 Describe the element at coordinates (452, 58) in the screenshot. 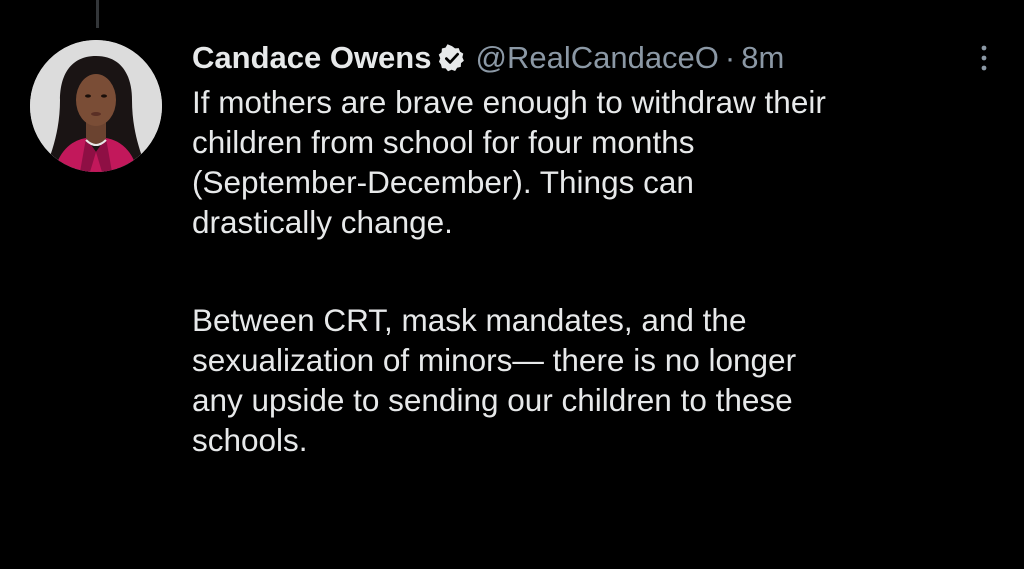

I see `verified-badge-icon` at that location.